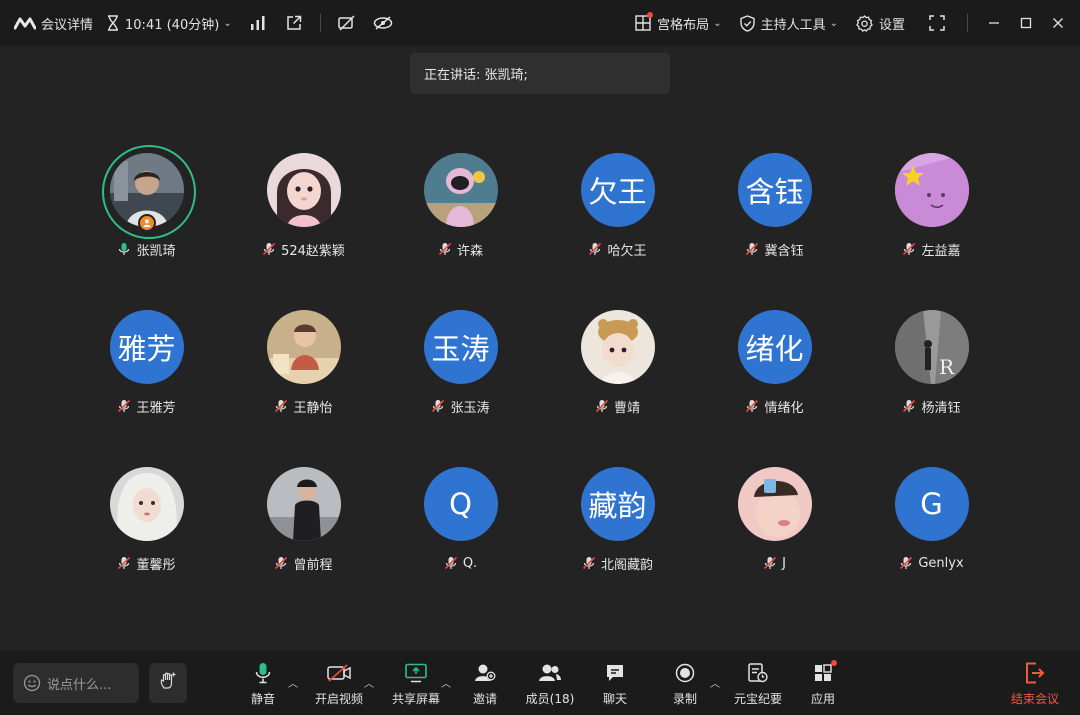 This screenshot has width=1080, height=715. I want to click on participant-name: Q., so click(470, 563).